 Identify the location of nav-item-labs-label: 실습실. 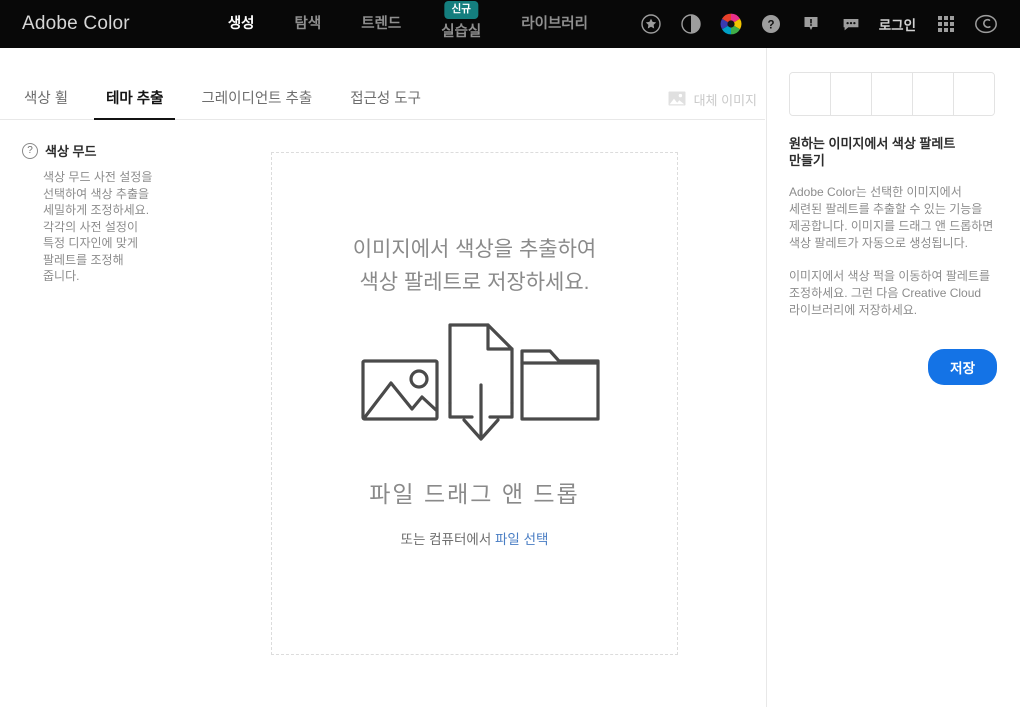
(461, 32).